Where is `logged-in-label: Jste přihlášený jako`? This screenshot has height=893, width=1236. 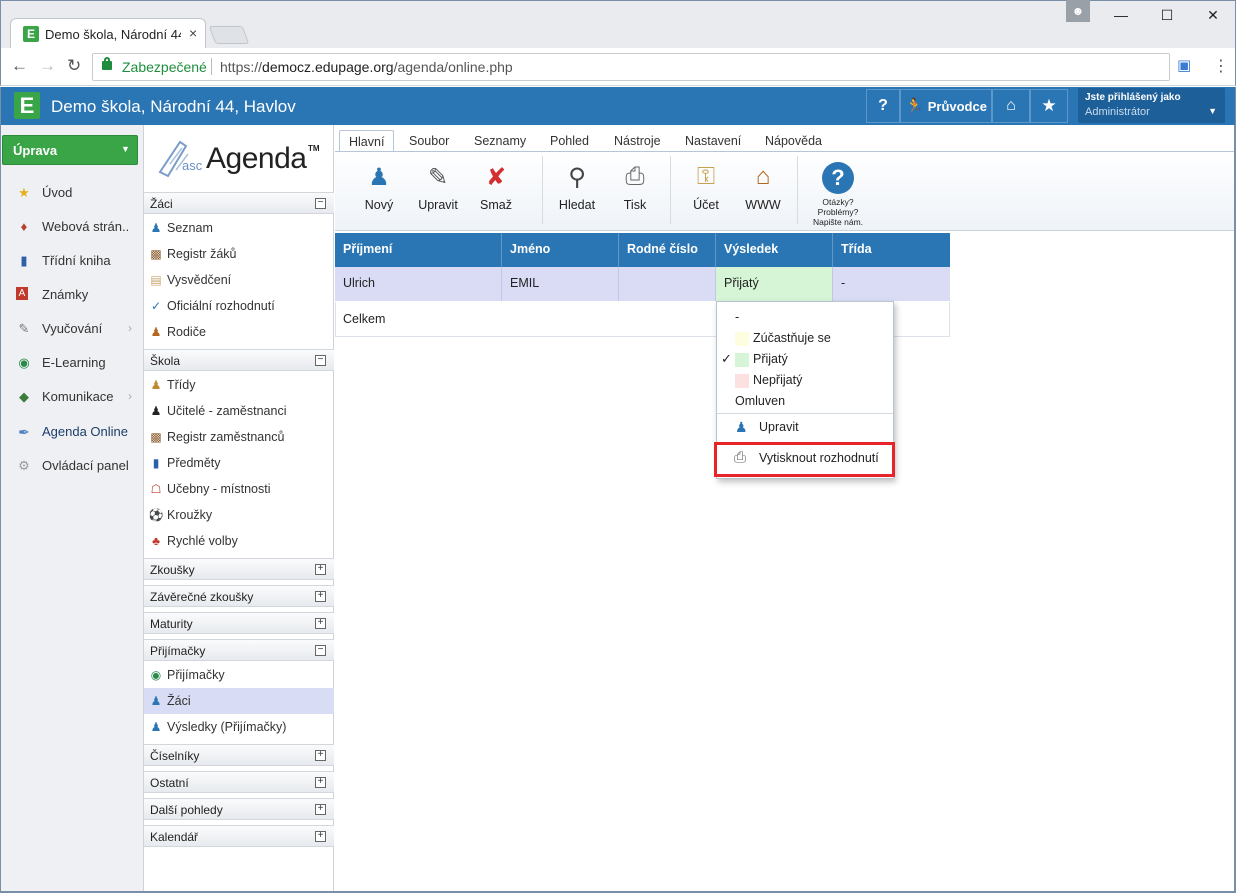
logged-in-label: Jste přihlášený jako is located at coordinates (1133, 97).